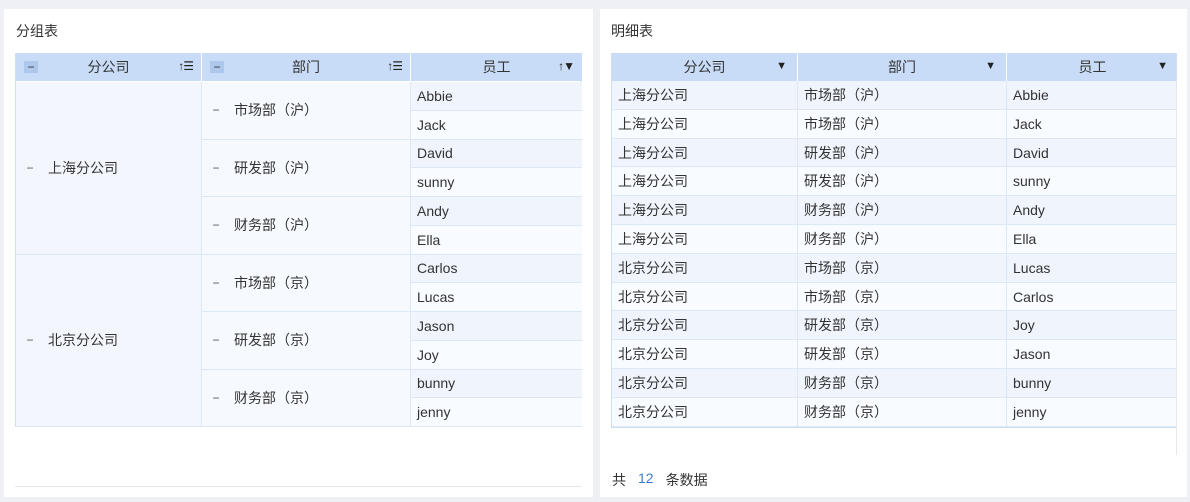 This screenshot has height=502, width=1190. Describe the element at coordinates (894, 182) in the screenshot. I see `table-row: 上海分公司 研发部（沪） sunny` at that location.